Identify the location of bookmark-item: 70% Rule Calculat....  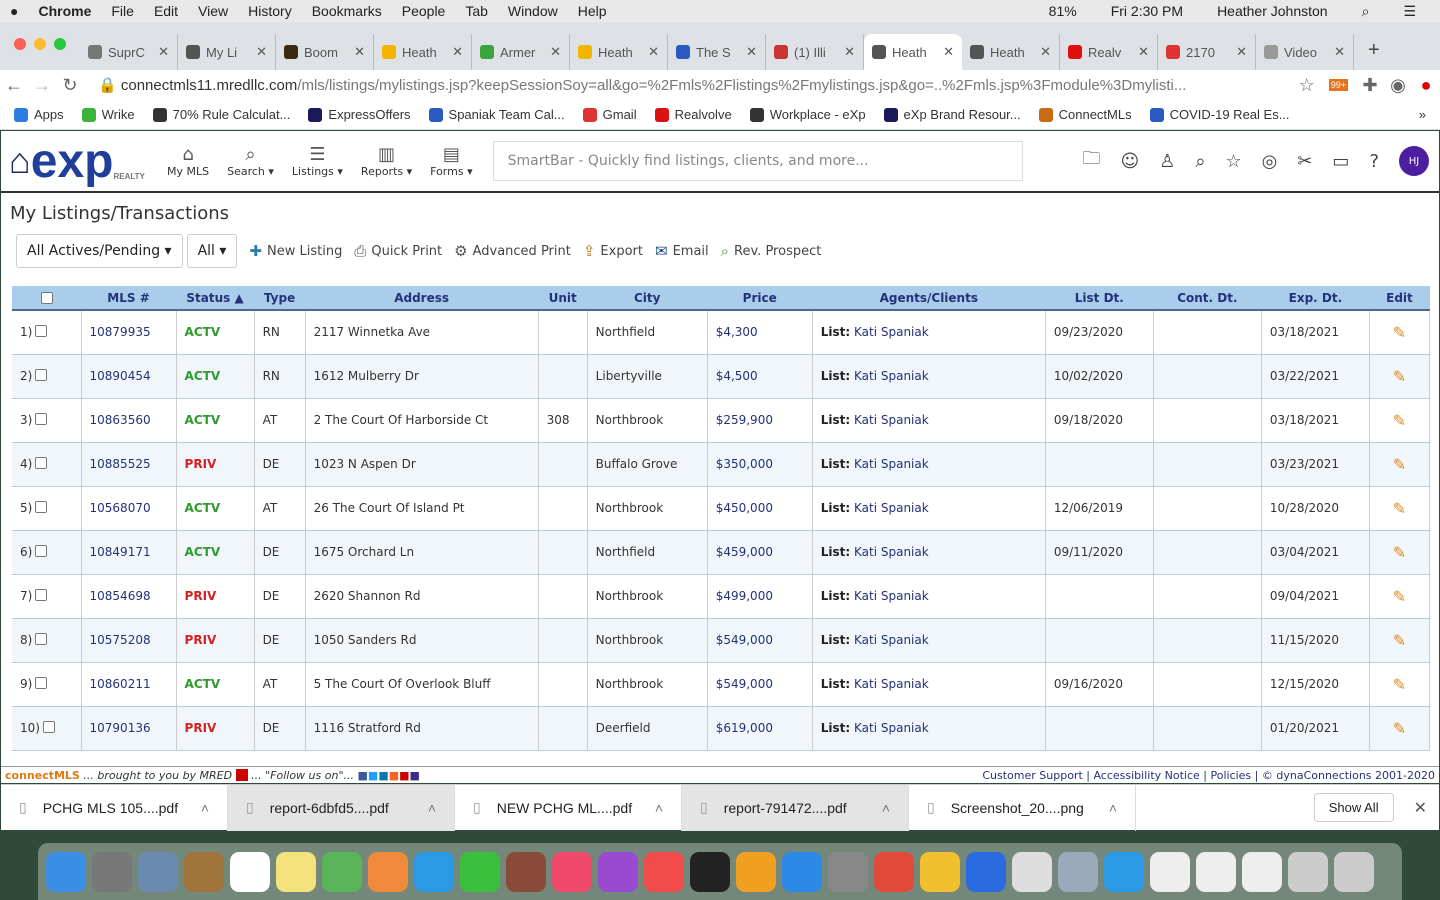
(221, 114).